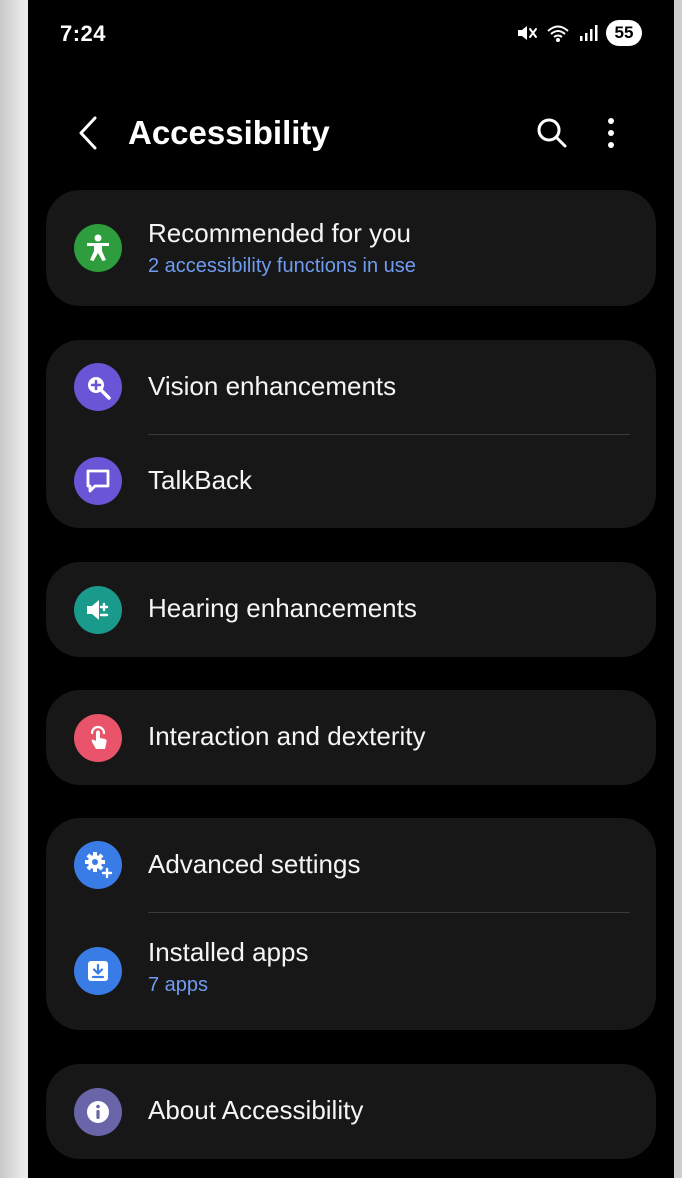 The height and width of the screenshot is (1178, 682). What do you see at coordinates (282, 266) in the screenshot?
I see `recommended-subtitle: 2 accessibility functions in use` at bounding box center [282, 266].